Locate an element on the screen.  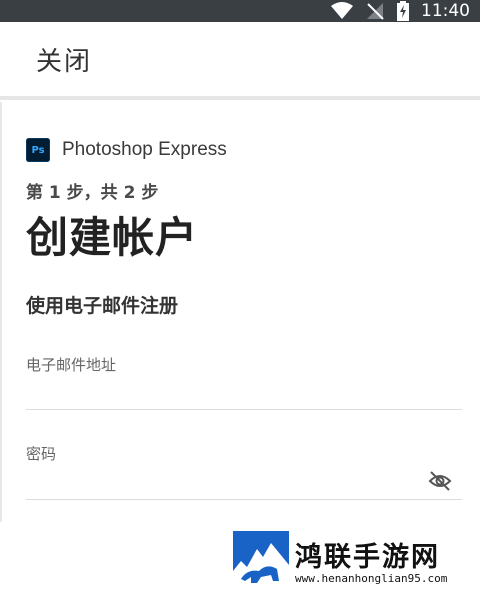
no-sim-icon is located at coordinates (375, 11).